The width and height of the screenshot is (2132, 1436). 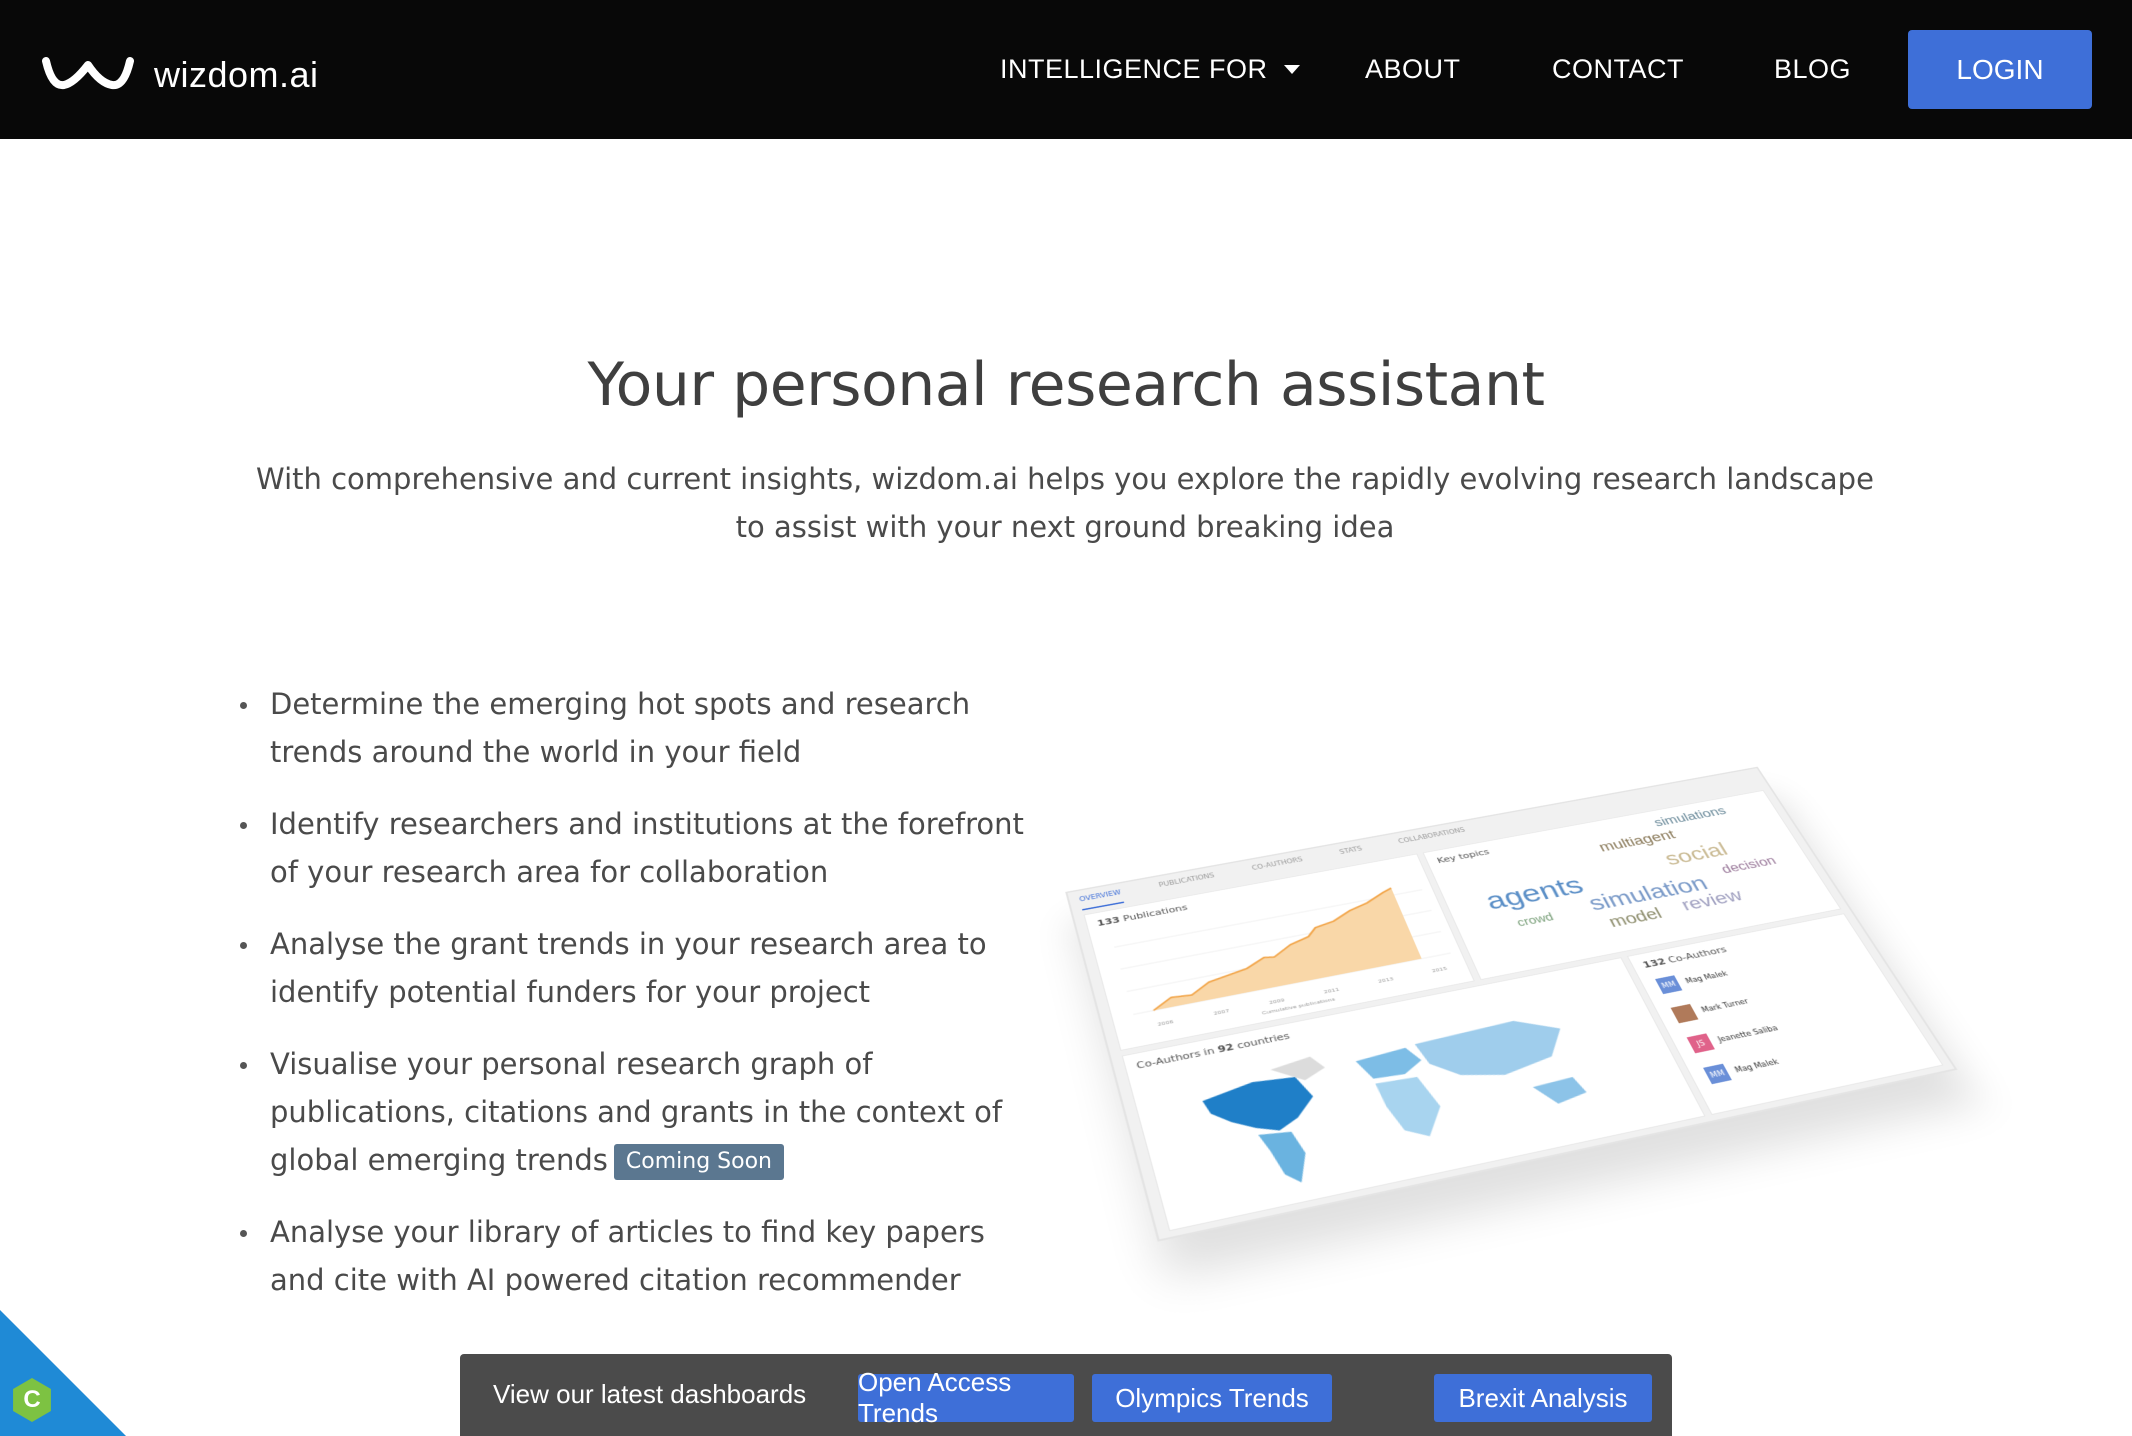 I want to click on open-access-trends-button: Open Access Trends, so click(x=966, y=1397).